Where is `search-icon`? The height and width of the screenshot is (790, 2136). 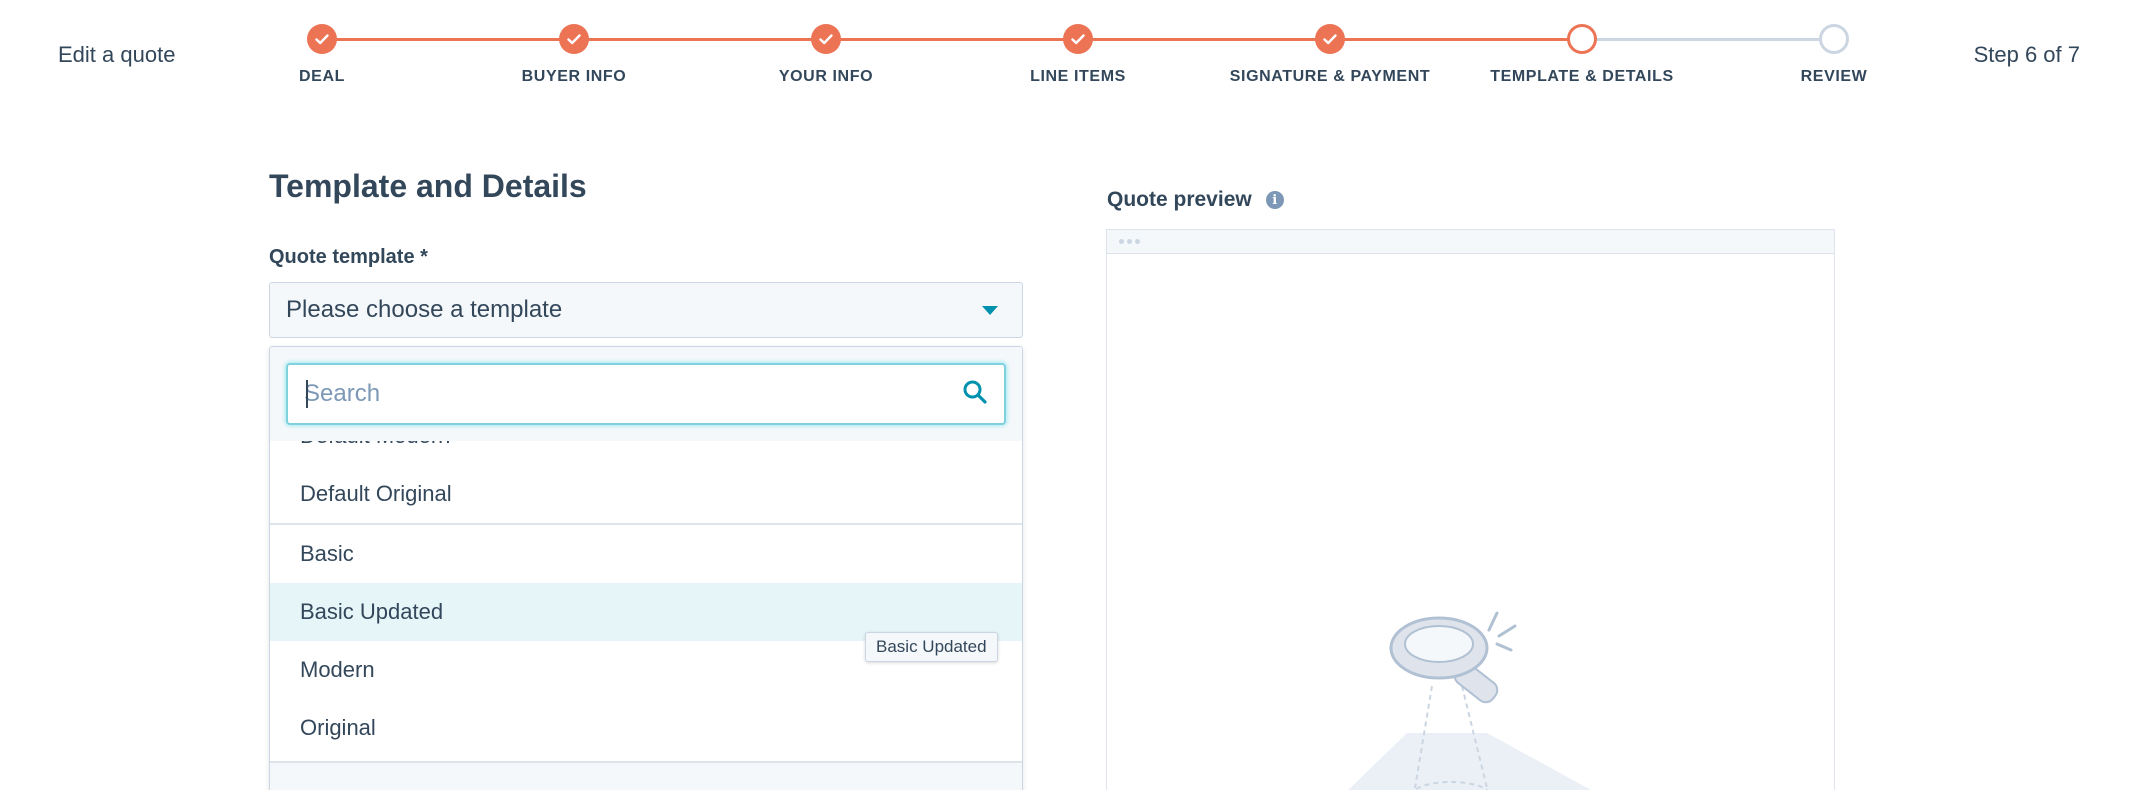
search-icon is located at coordinates (975, 394).